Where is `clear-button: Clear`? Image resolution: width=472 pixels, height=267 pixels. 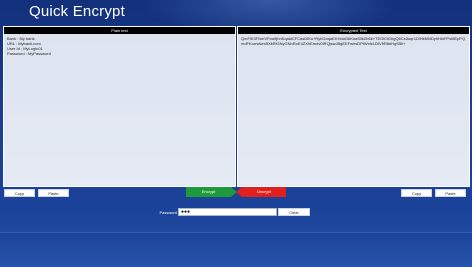 clear-button: Clear is located at coordinates (294, 212).